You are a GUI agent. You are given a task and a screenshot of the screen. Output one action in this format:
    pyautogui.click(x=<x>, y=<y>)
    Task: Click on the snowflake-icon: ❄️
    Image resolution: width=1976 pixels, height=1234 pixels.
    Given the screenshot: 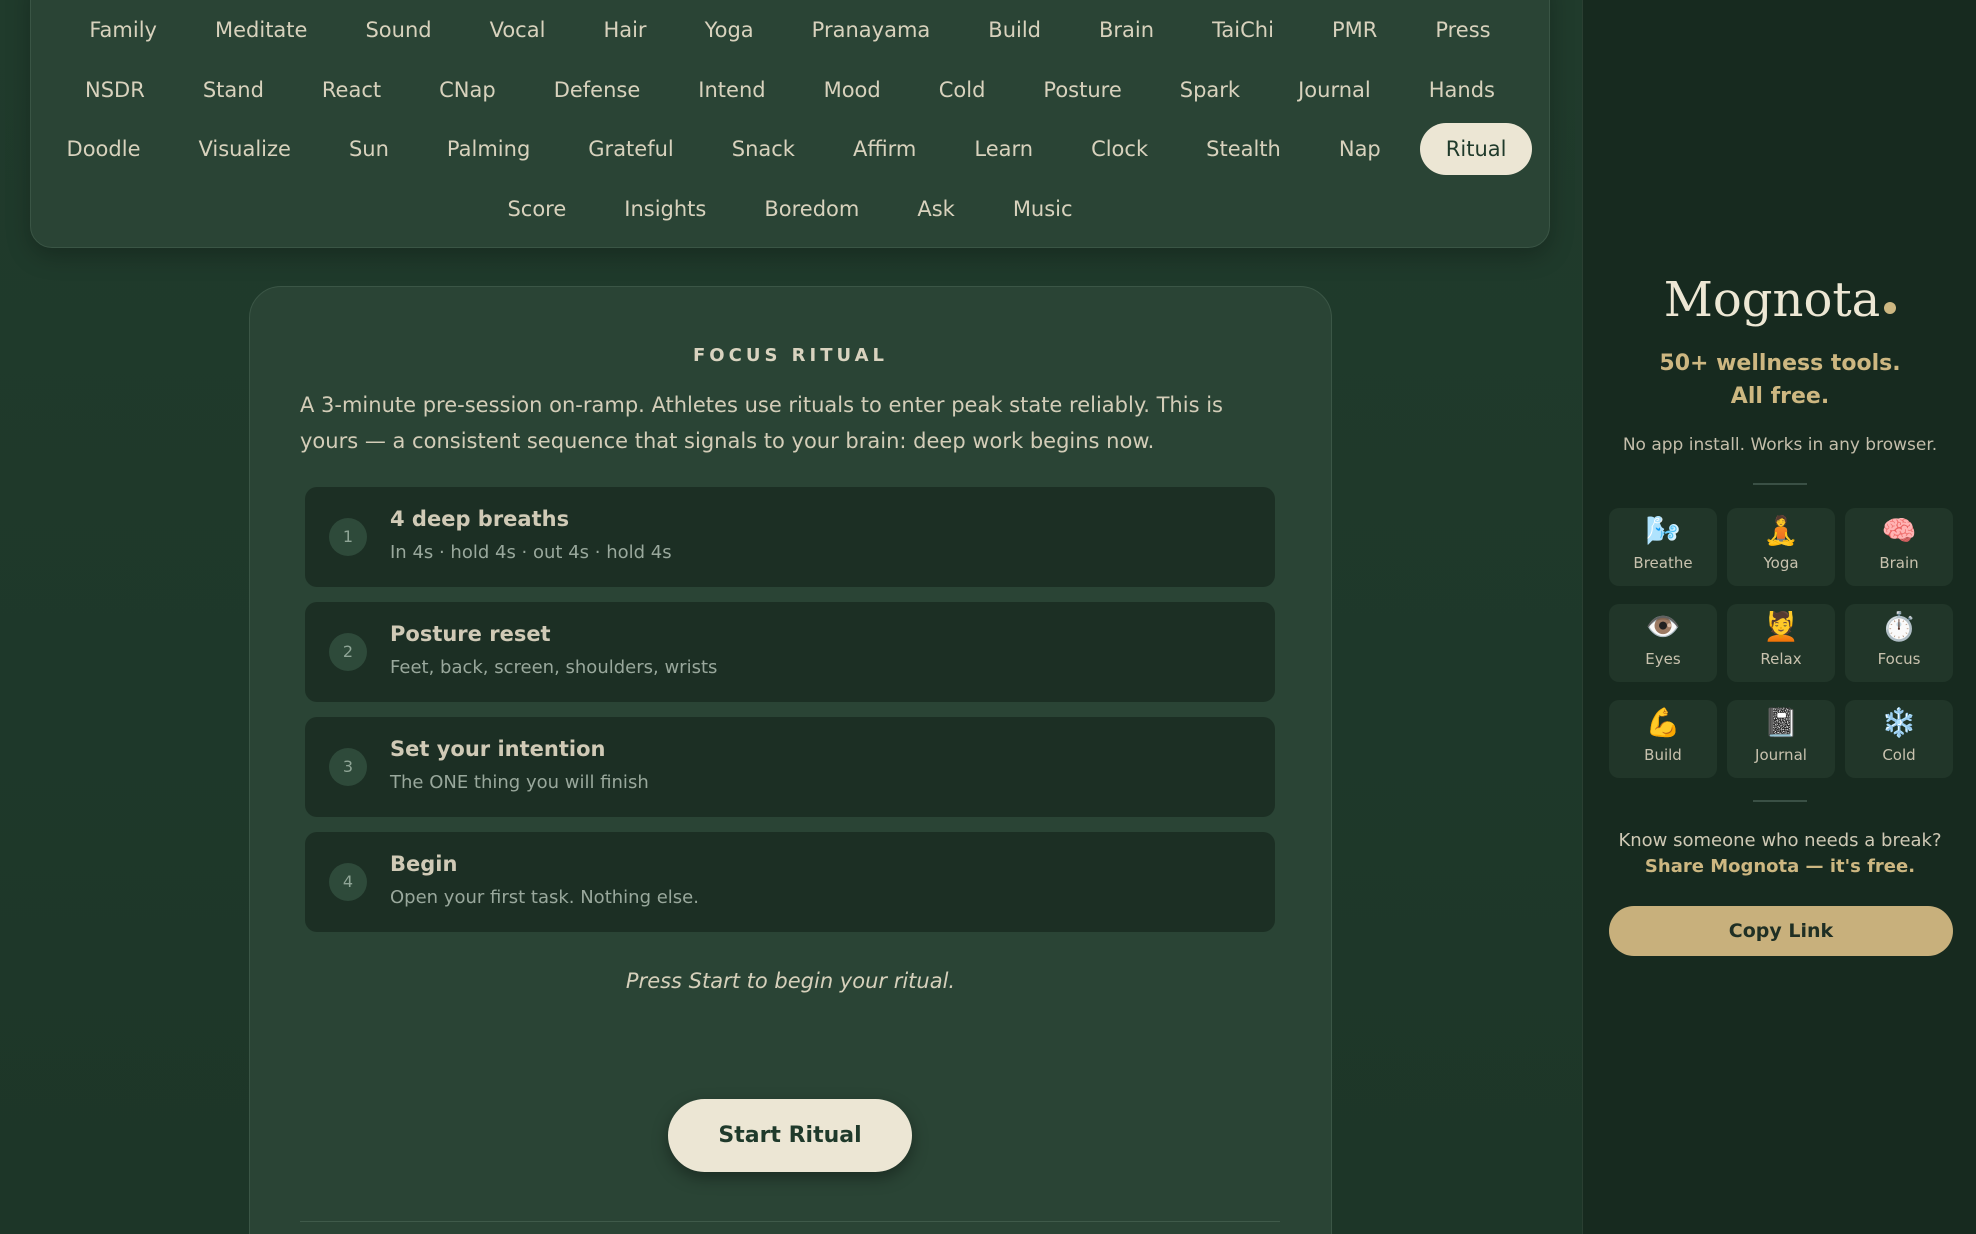 What is the action you would take?
    pyautogui.click(x=1899, y=722)
    